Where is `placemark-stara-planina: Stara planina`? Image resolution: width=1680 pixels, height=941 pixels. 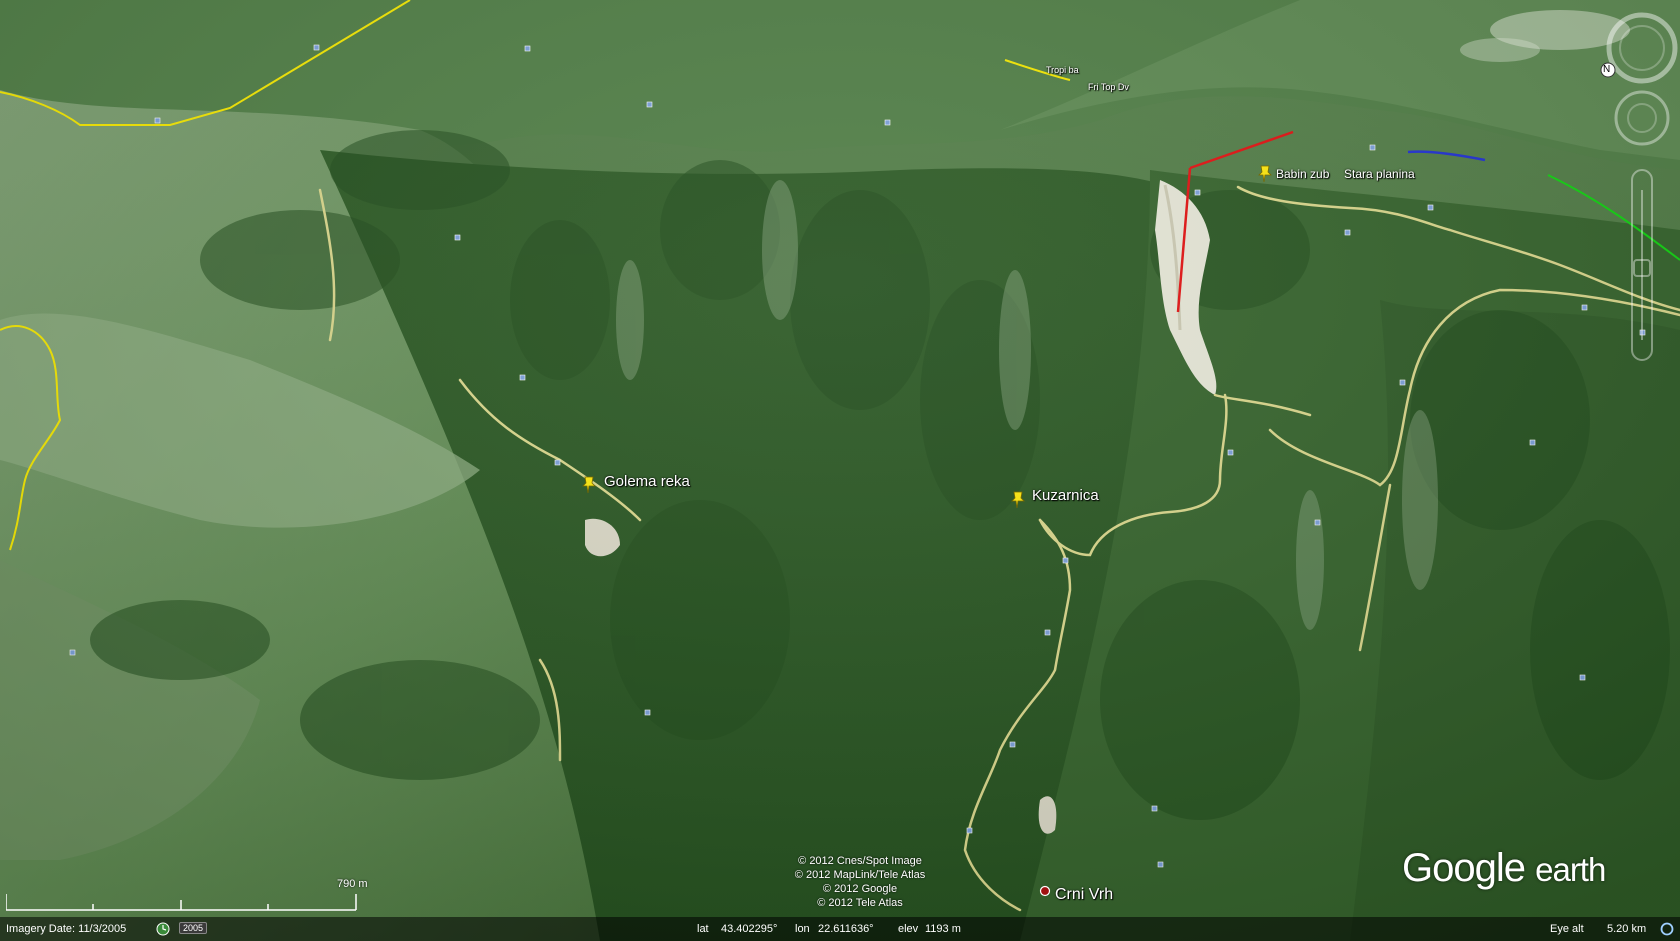
placemark-stara-planina: Stara planina is located at coordinates (1379, 174).